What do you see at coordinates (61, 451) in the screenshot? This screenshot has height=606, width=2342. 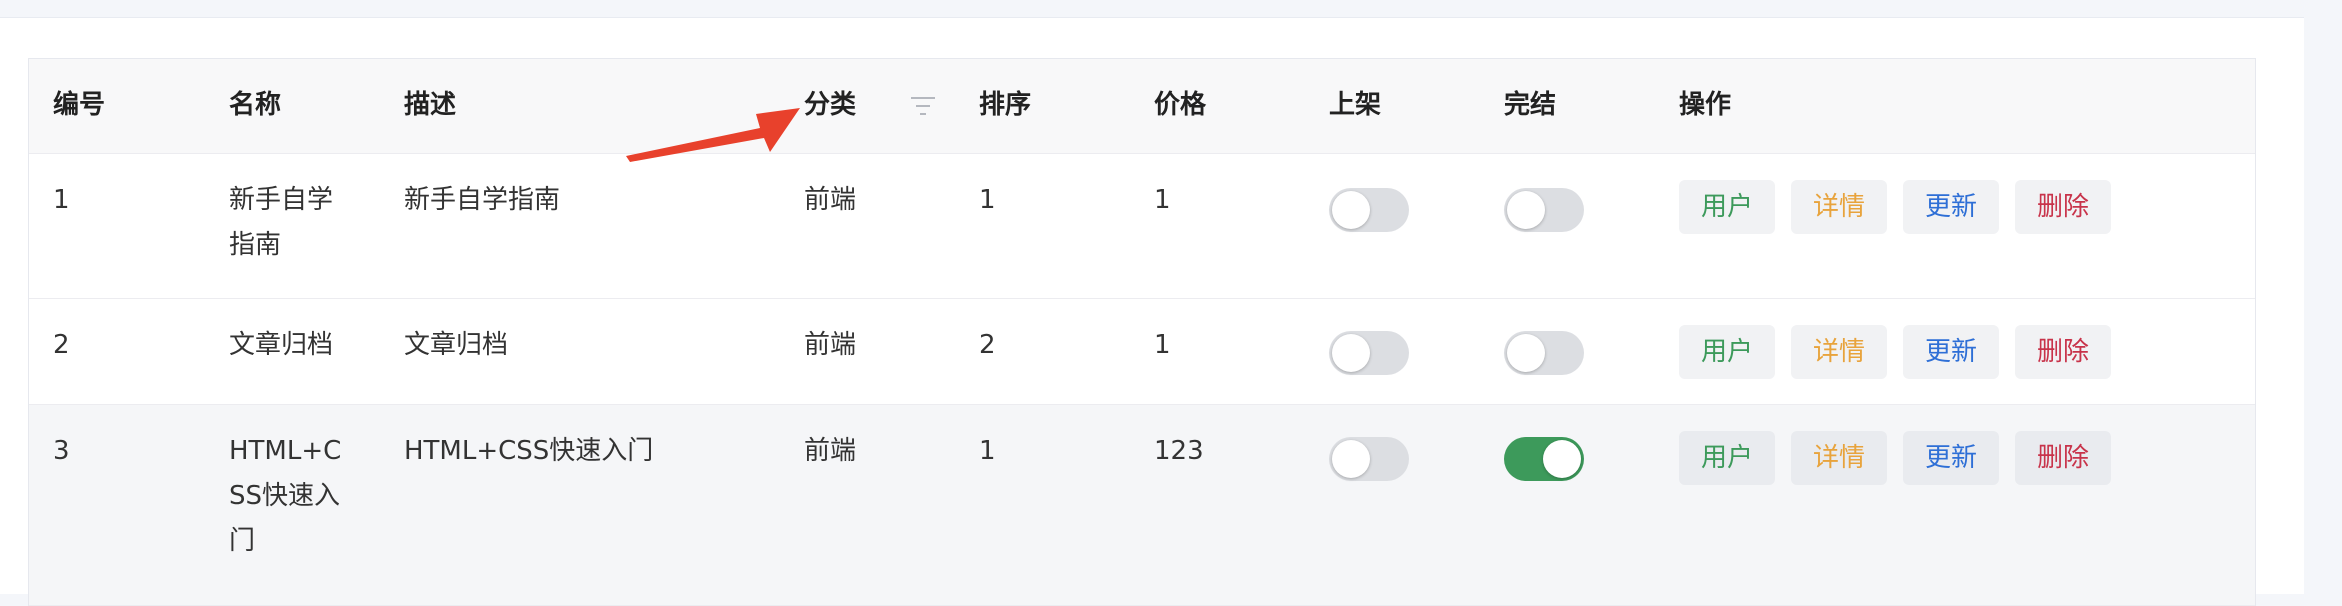 I see `cell-id: 3` at bounding box center [61, 451].